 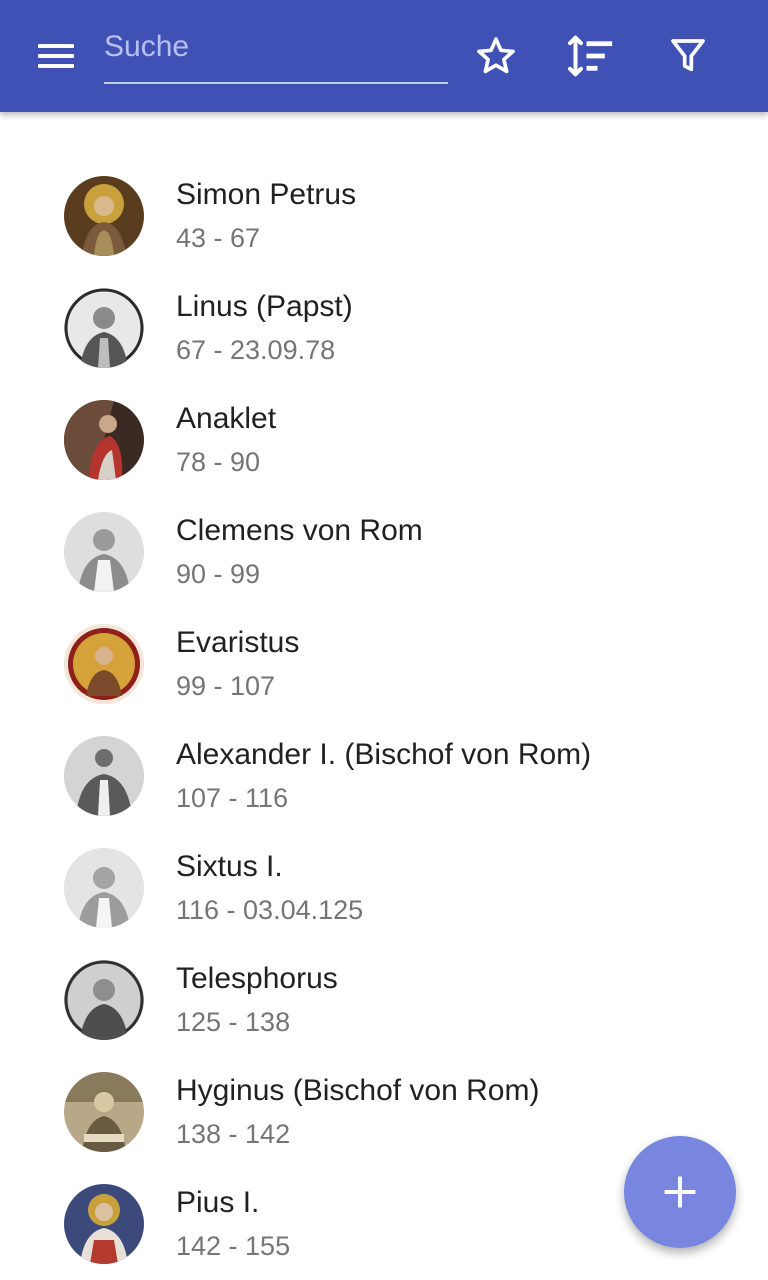 What do you see at coordinates (233, 1022) in the screenshot?
I see `pope-dates: 125 - 138` at bounding box center [233, 1022].